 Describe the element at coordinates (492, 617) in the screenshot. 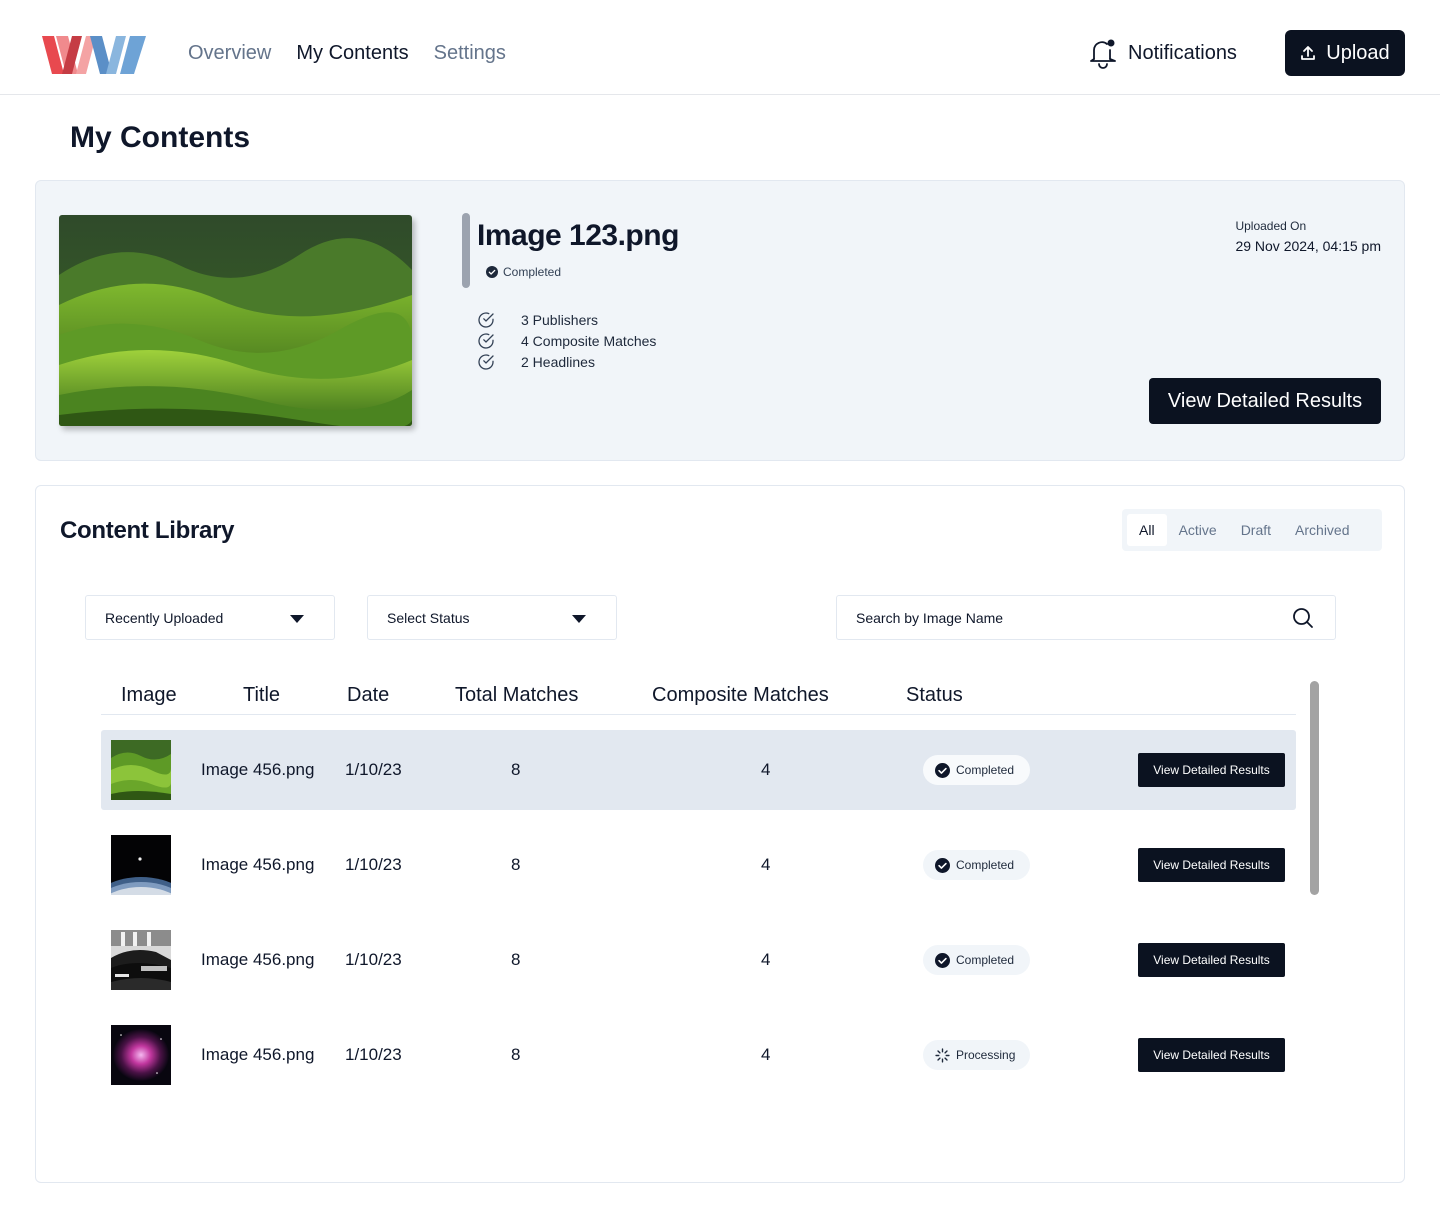

I see `status-select: Select Status` at that location.